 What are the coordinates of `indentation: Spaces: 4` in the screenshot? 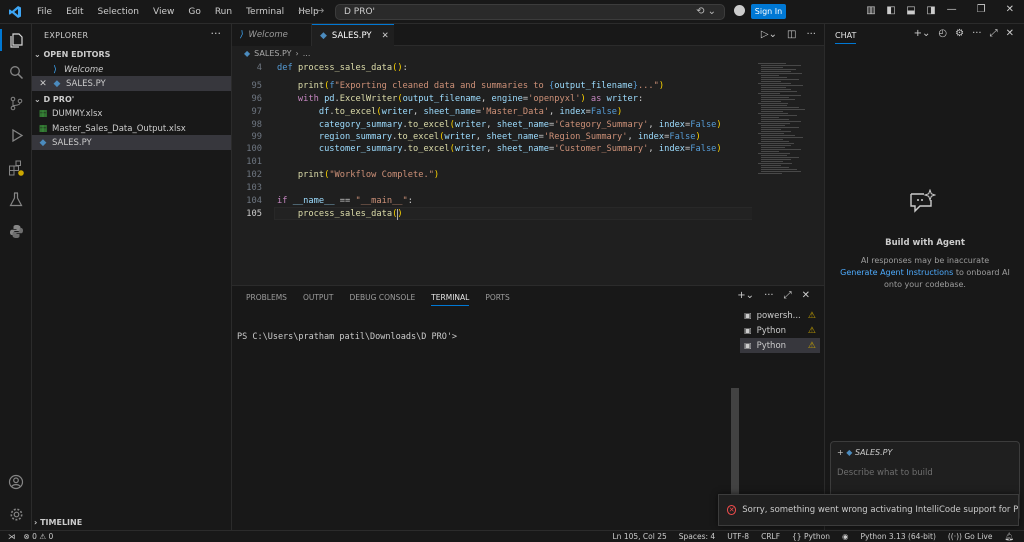 It's located at (697, 536).